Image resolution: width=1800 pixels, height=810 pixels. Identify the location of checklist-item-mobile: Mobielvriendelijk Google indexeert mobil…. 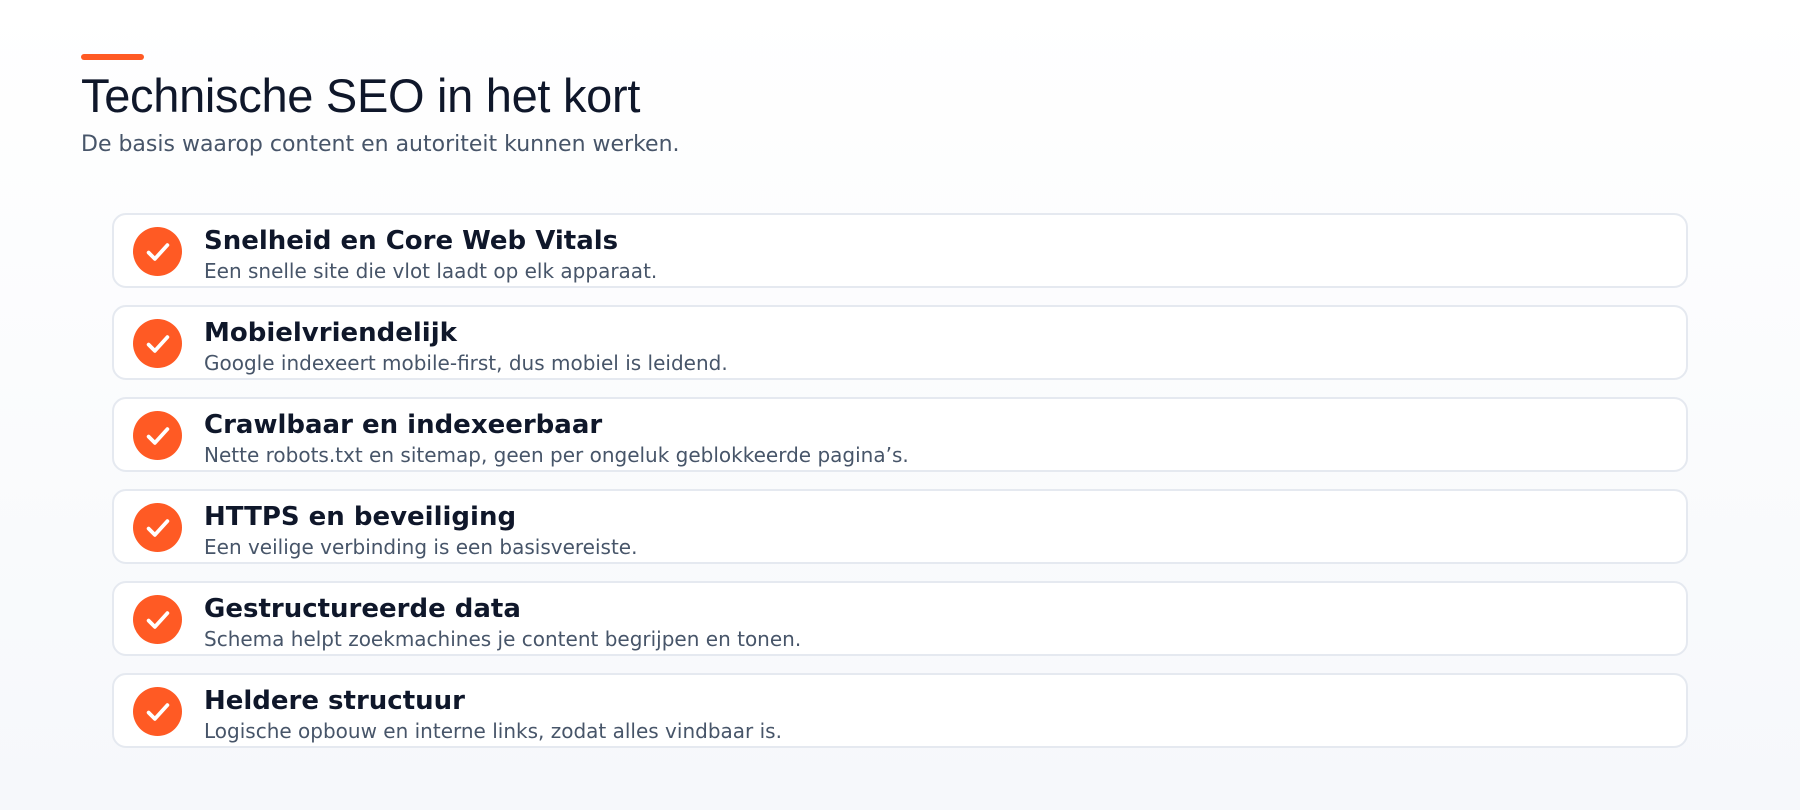
(900, 342).